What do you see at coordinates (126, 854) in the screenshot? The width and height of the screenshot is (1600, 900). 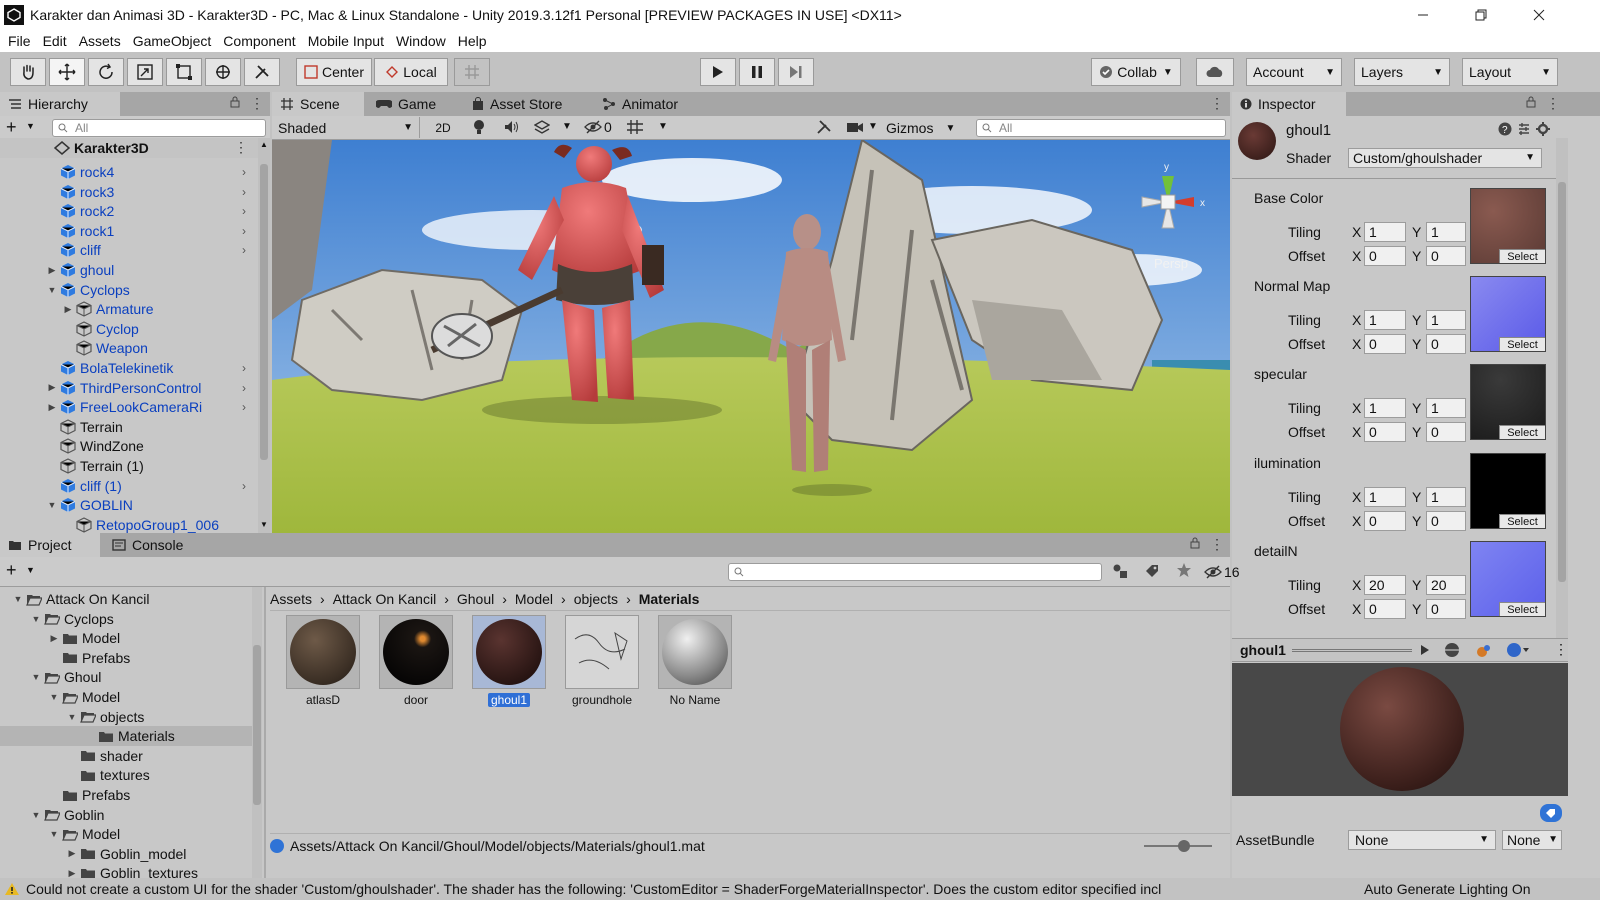 I see `project-folder-item: ▶ Goblin_model` at bounding box center [126, 854].